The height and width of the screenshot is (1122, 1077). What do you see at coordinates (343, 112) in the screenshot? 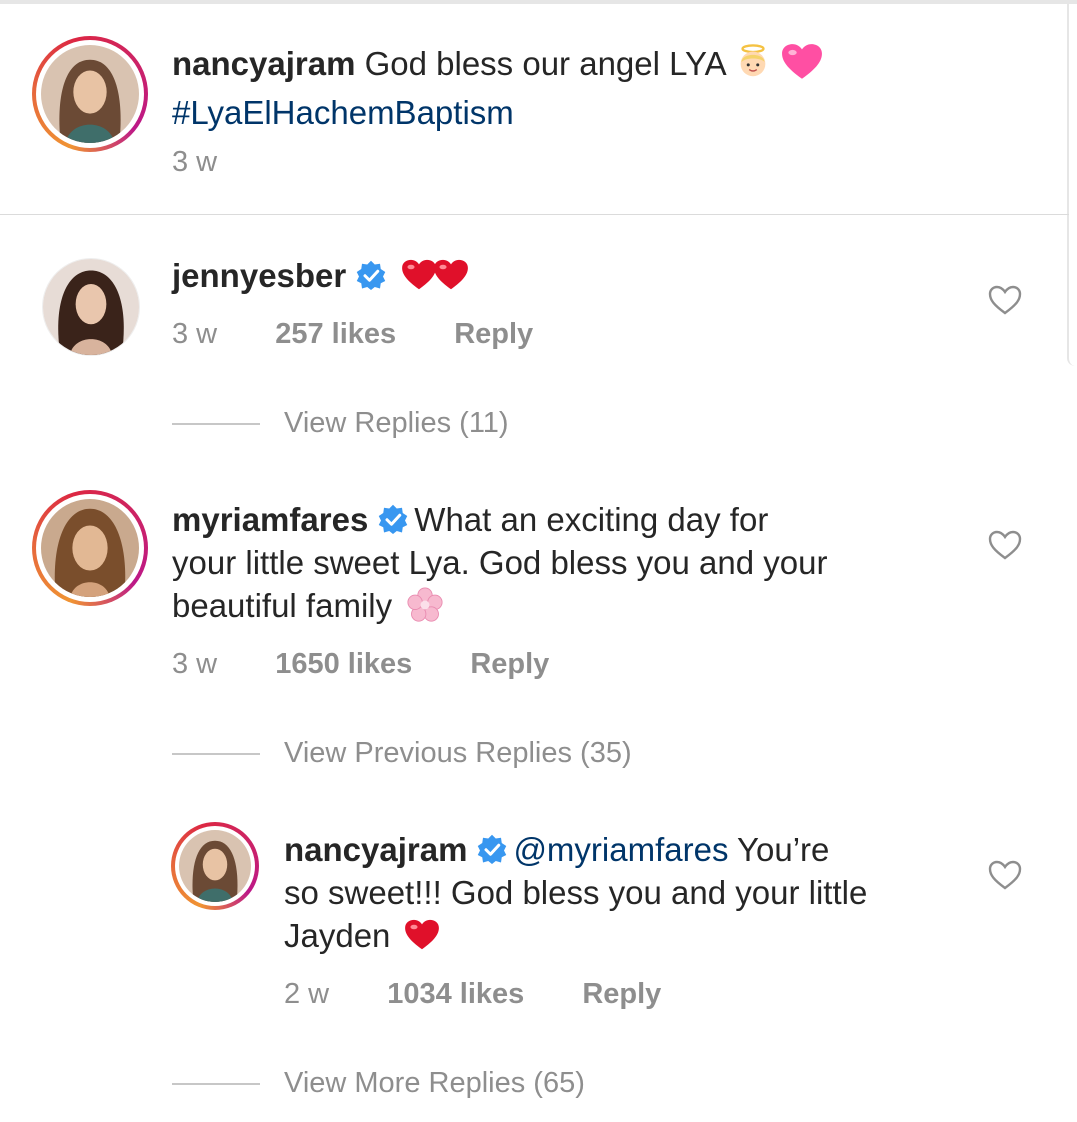
I see `caption-hashtag: #LyaElHachemBaptism` at bounding box center [343, 112].